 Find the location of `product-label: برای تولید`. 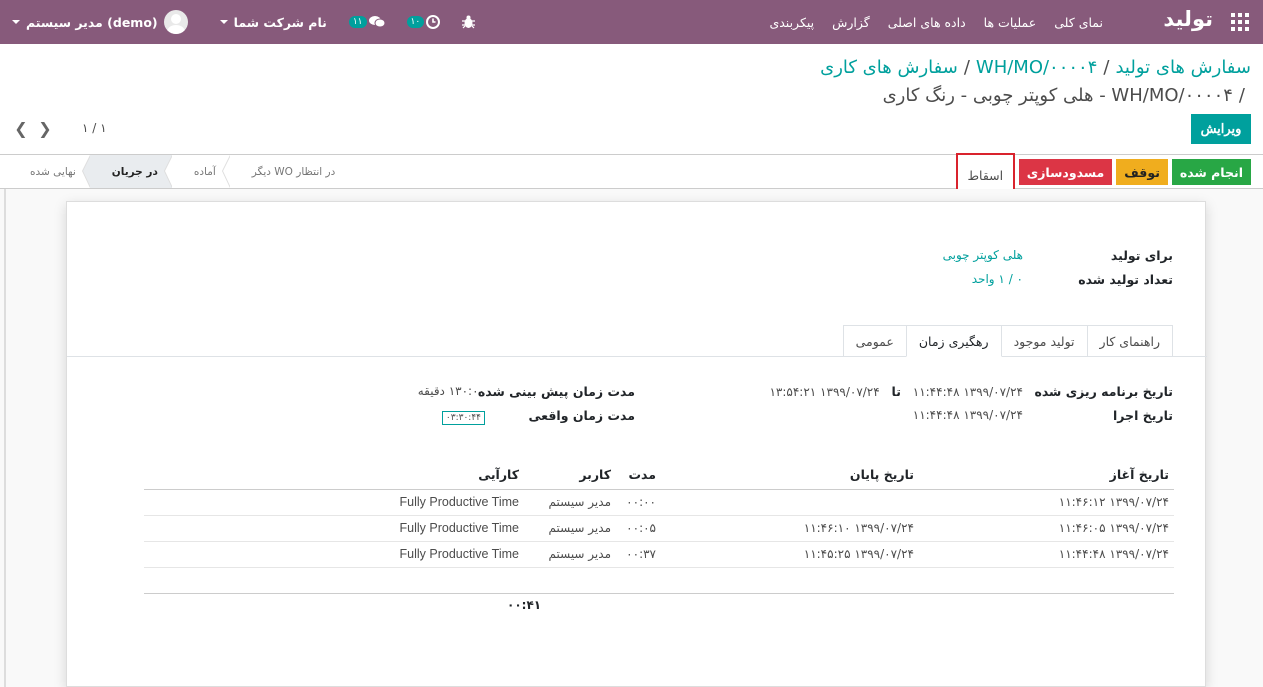

product-label: برای تولید is located at coordinates (1141, 255).